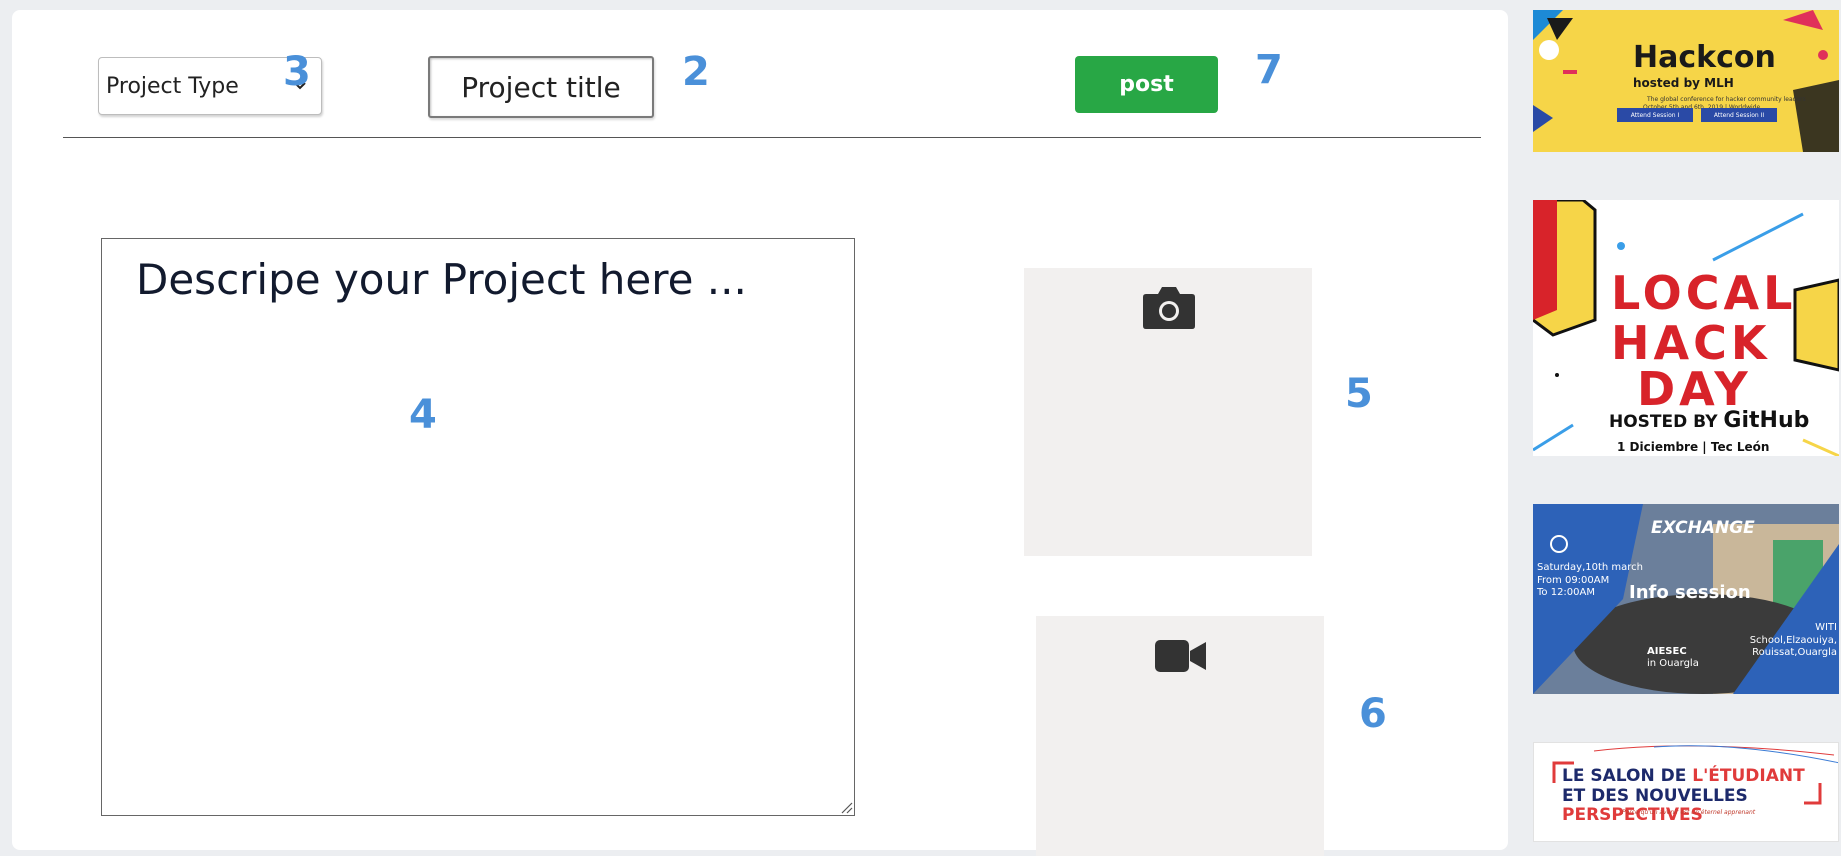 The image size is (1841, 856). Describe the element at coordinates (1169, 308) in the screenshot. I see `camera-icon` at that location.